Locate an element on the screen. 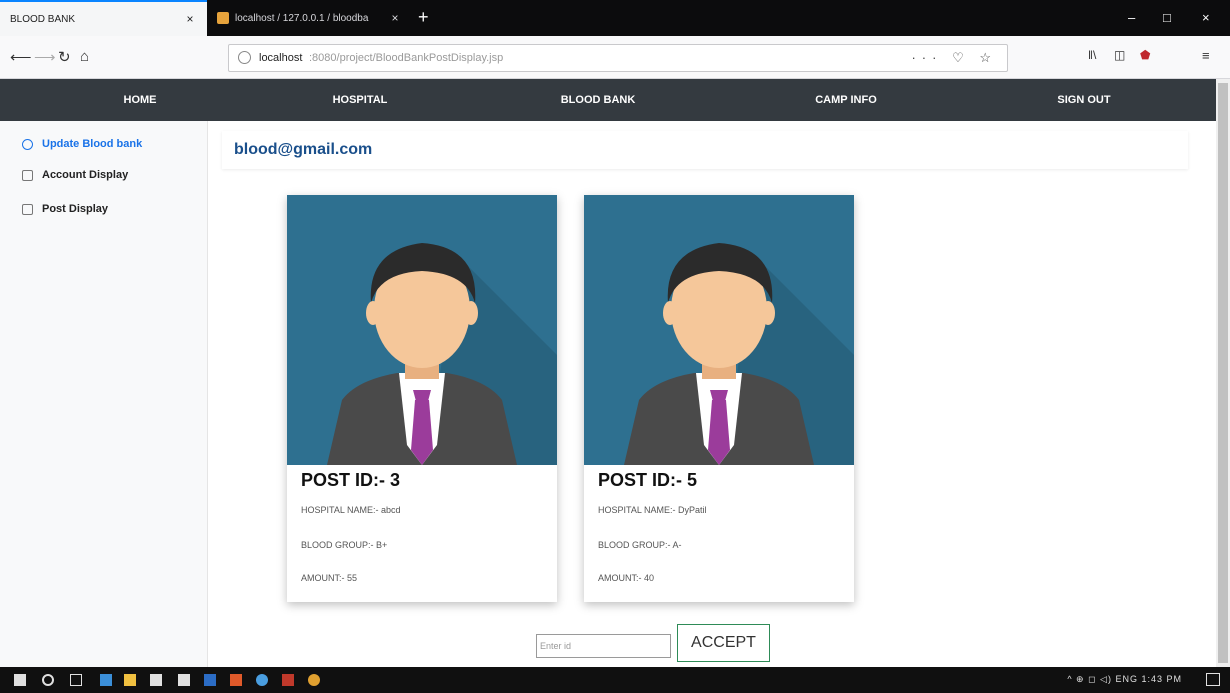 Image resolution: width=1230 pixels, height=693 pixels. sidebar-toggle-icon: ◫ is located at coordinates (1119, 55).